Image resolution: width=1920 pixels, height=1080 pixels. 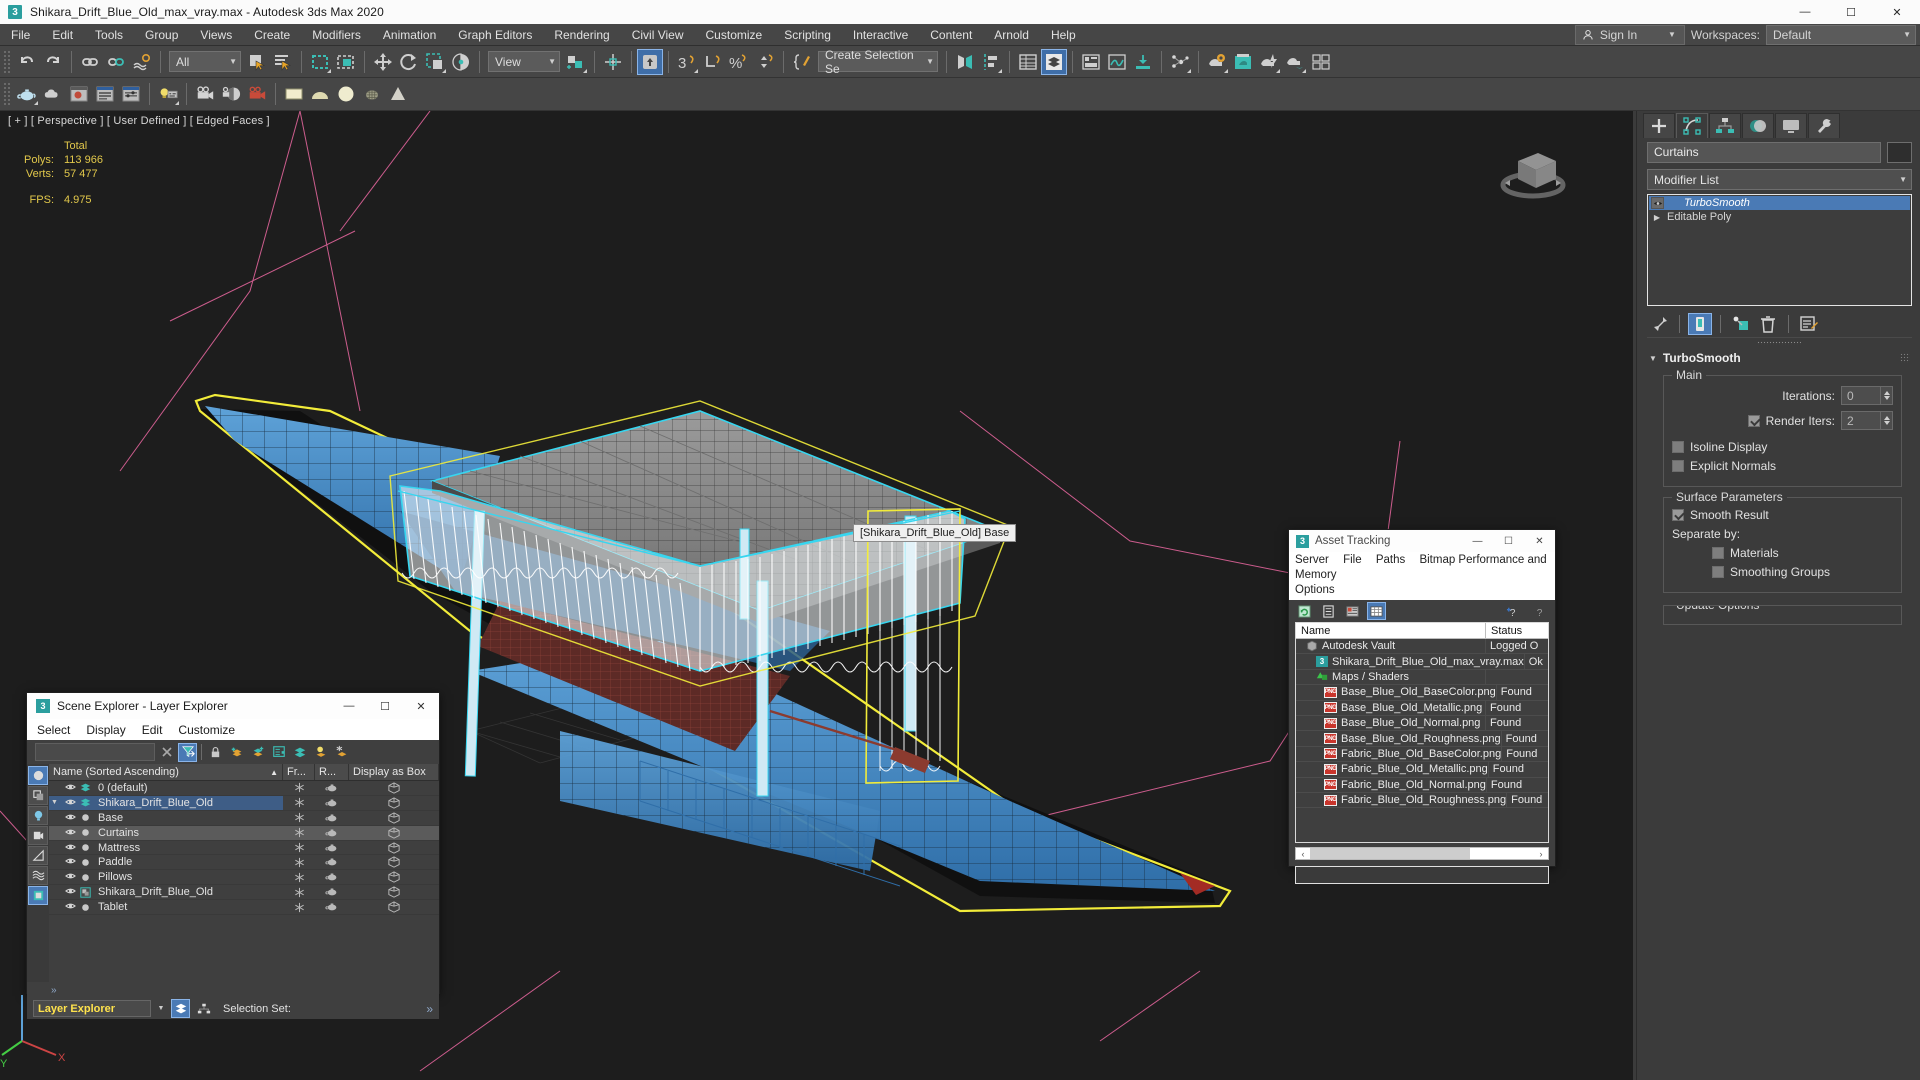 I want to click on iterations-spinner: 0, so click(x=1867, y=395).